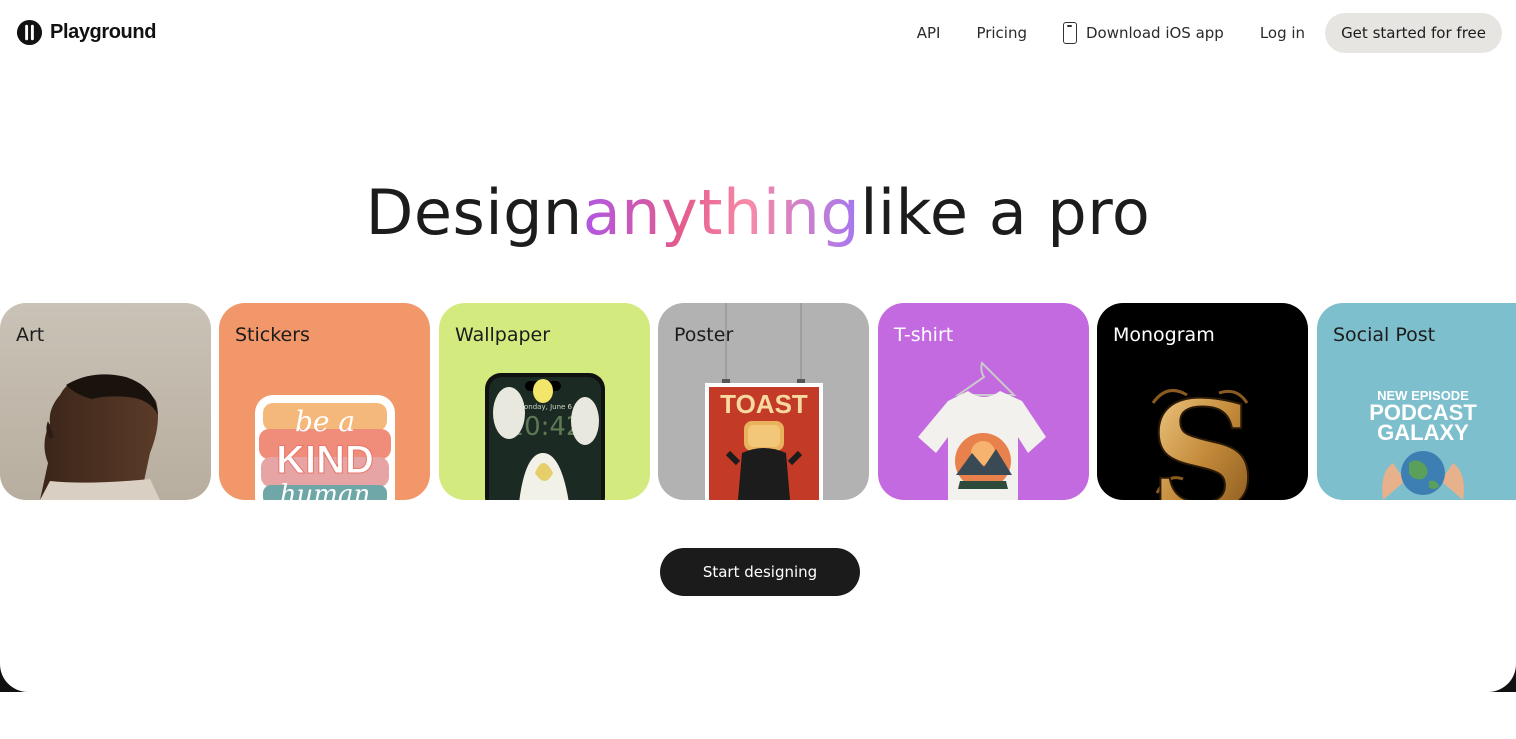 The image size is (1516, 739). I want to click on wallpaper-date: Monday, June 6, so click(545, 407).